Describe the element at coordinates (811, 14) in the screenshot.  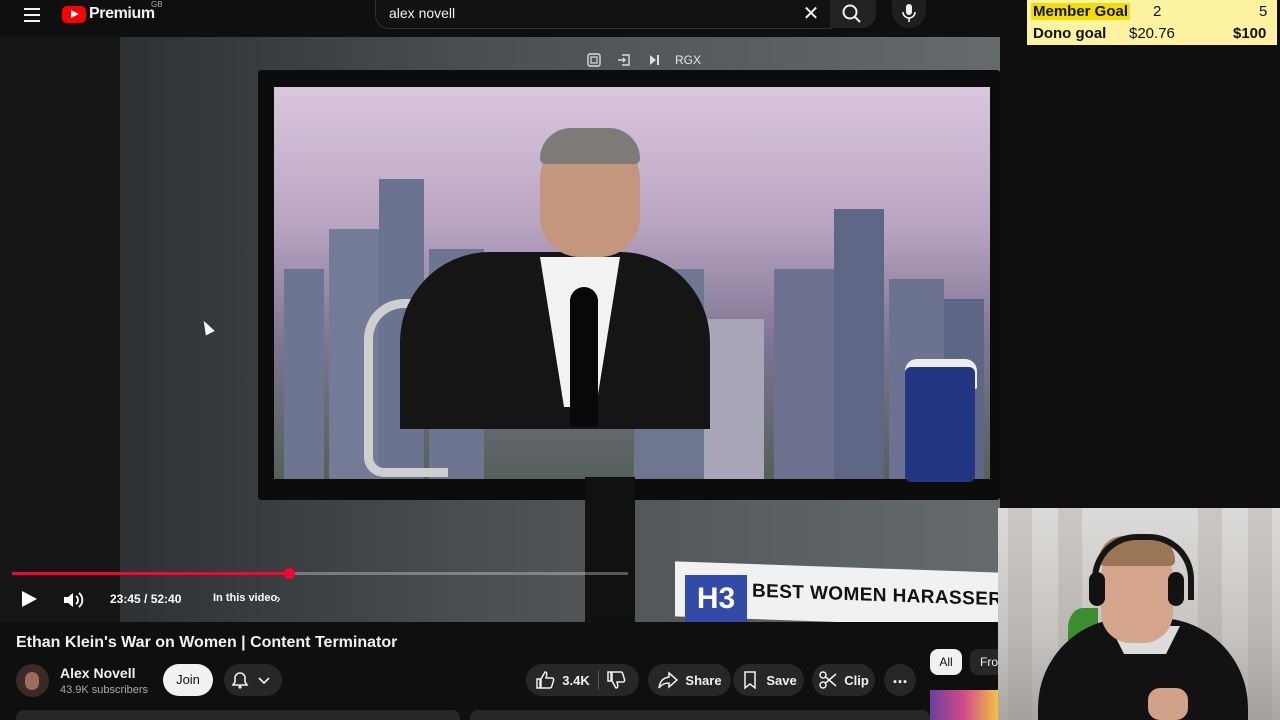
I see `clear-search-icon: ✕` at that location.